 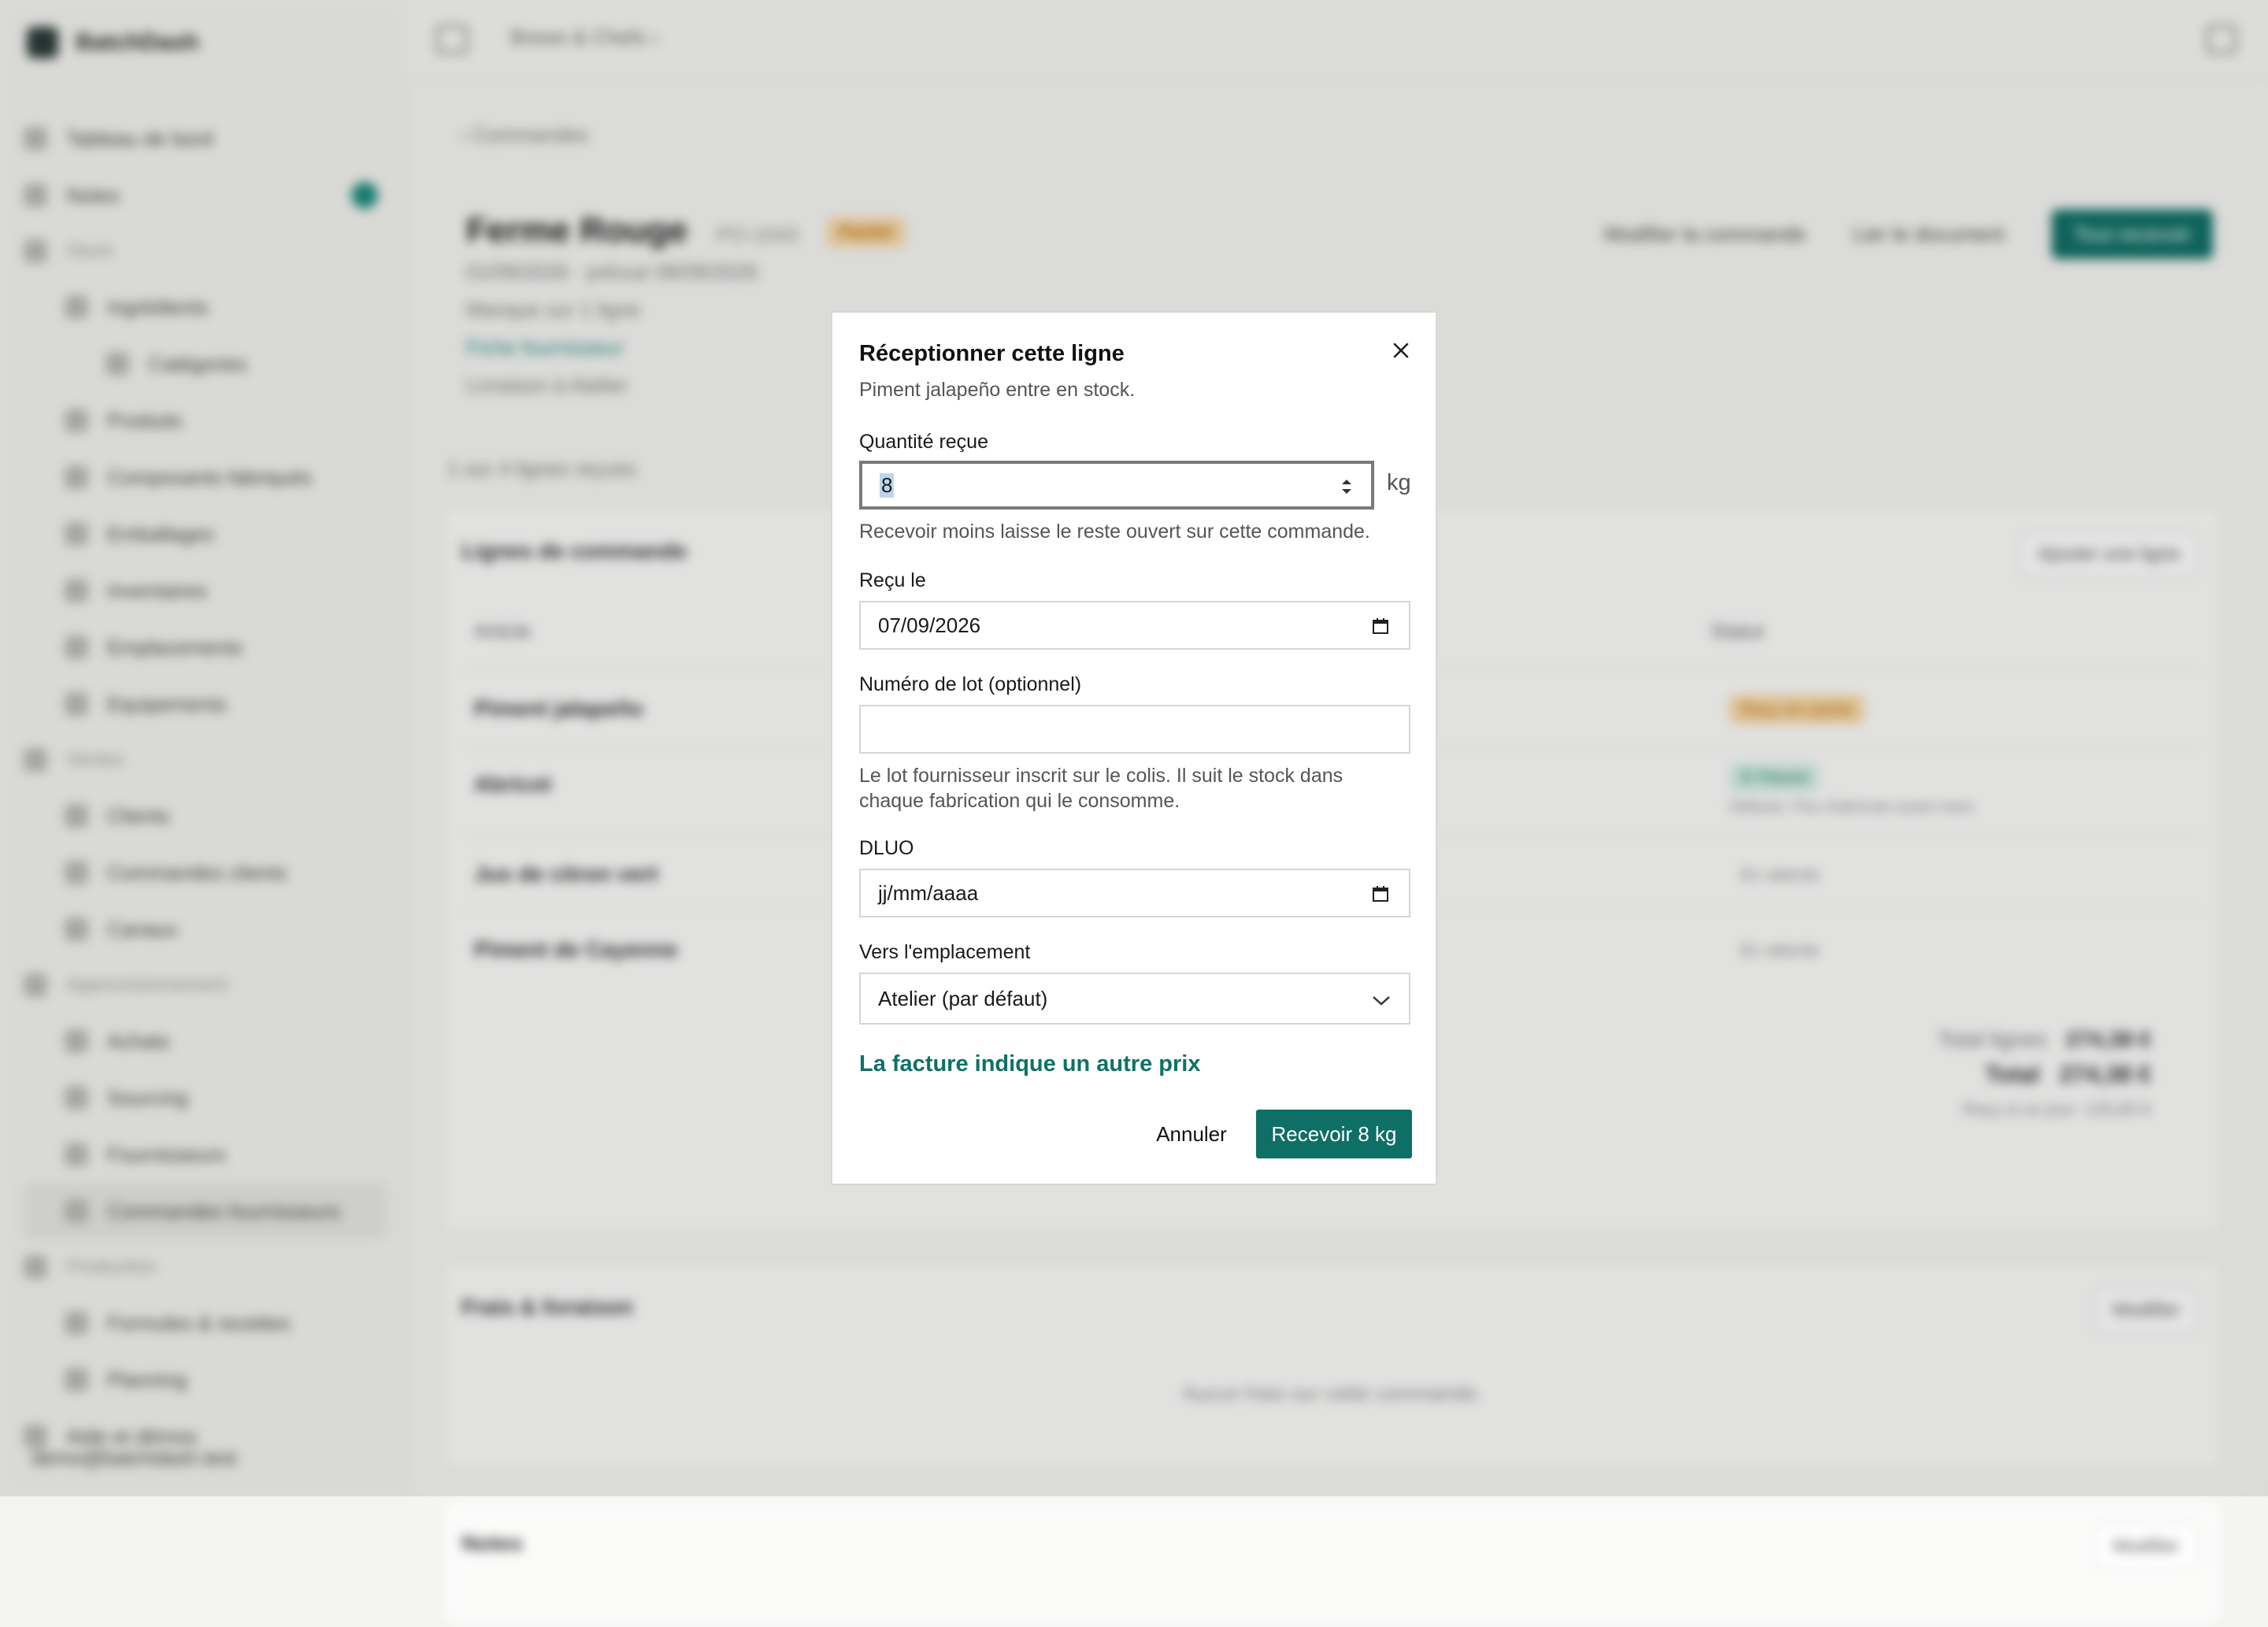 I want to click on quantity-unit: kg, so click(x=1399, y=482).